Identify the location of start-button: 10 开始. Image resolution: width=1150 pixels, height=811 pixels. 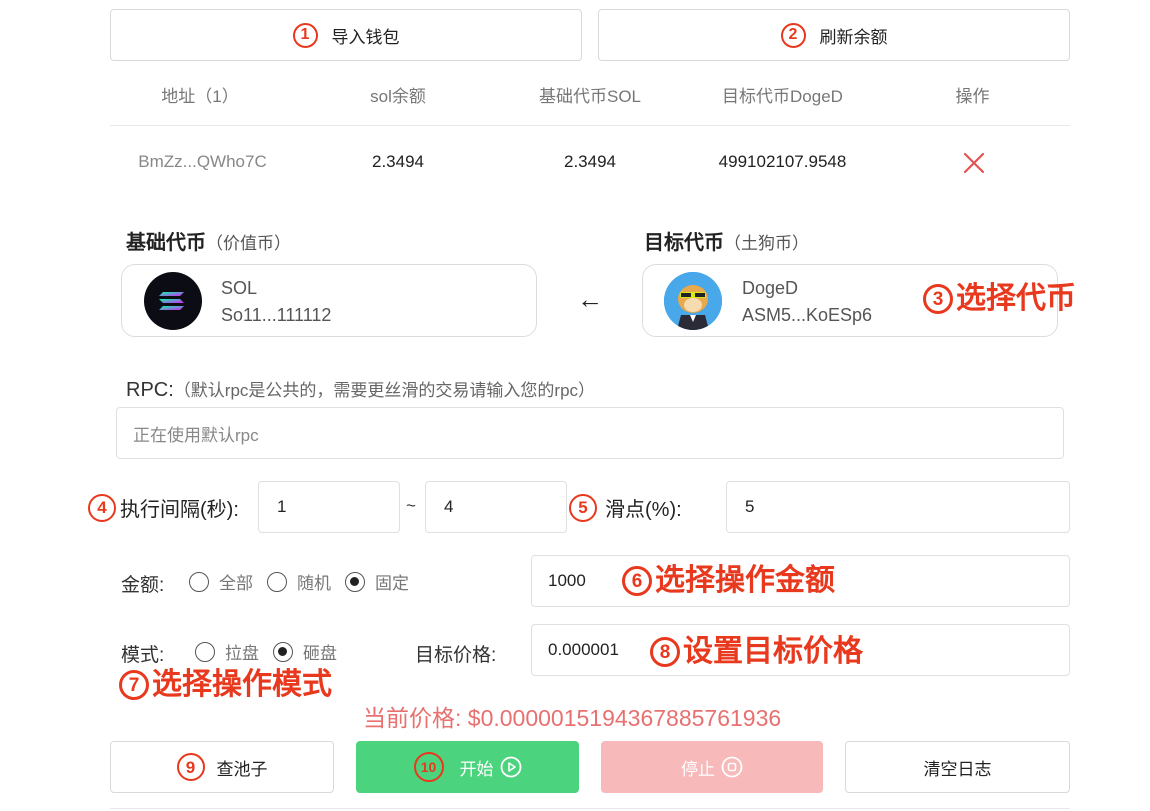
(467, 767).